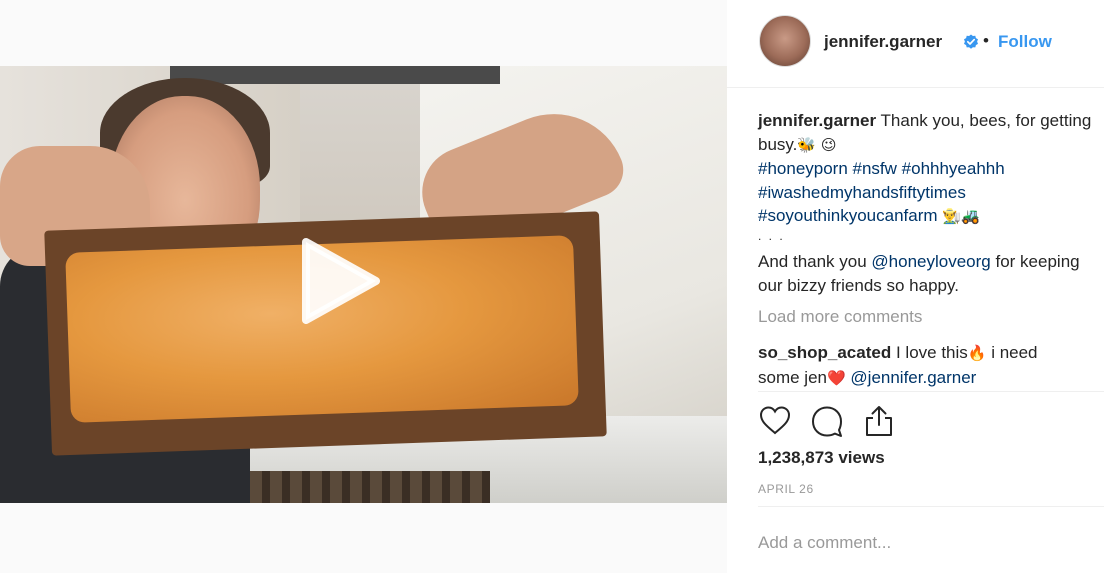 This screenshot has height=573, width=1104. Describe the element at coordinates (862, 192) in the screenshot. I see `hashtag-link: #iwashedmyhandsfiftytimes` at that location.